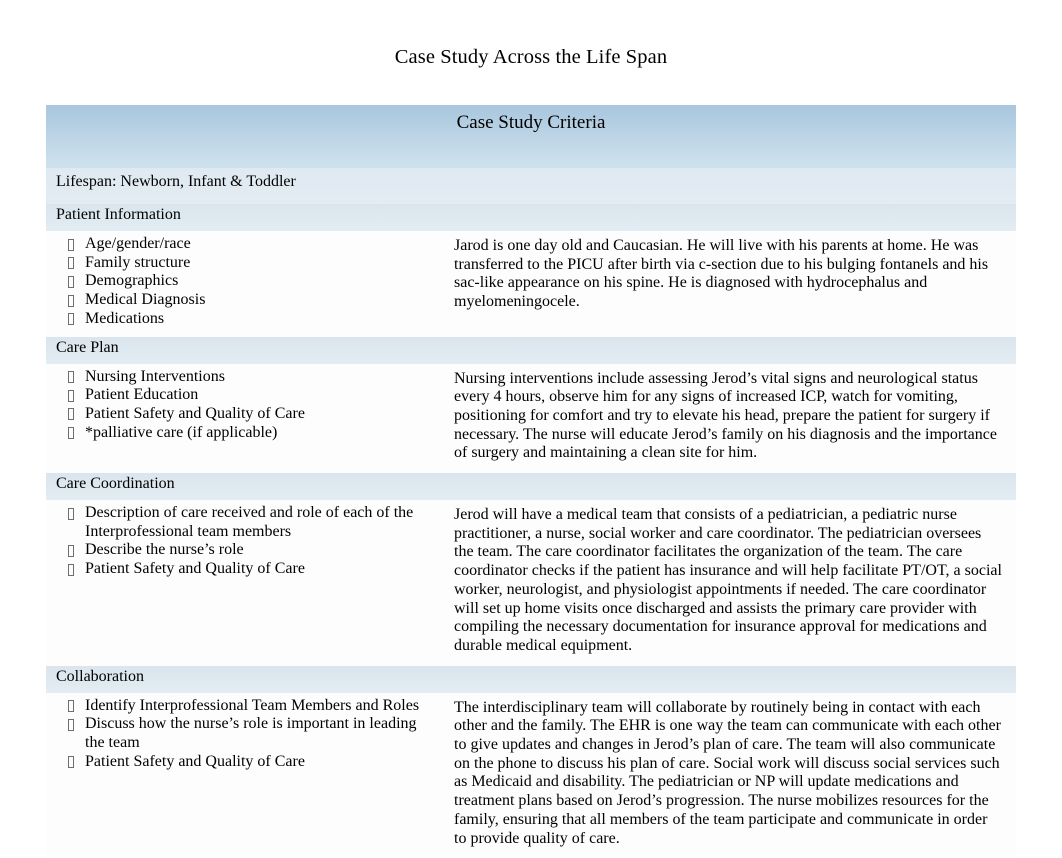 This screenshot has width=1062, height=858. What do you see at coordinates (248, 300) in the screenshot?
I see `list-item: Medical Diagnosis` at bounding box center [248, 300].